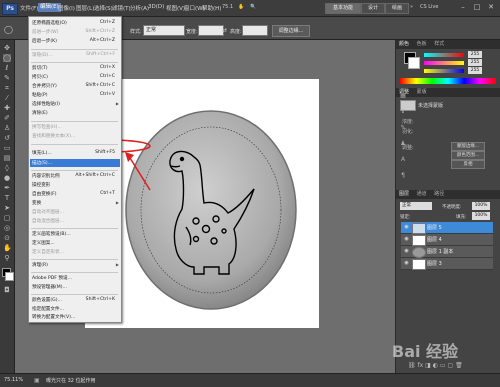 This screenshot has height=387, width=500. What do you see at coordinates (7, 238) in the screenshot?
I see `3d-camera-tool-icon: ⊙` at bounding box center [7, 238].